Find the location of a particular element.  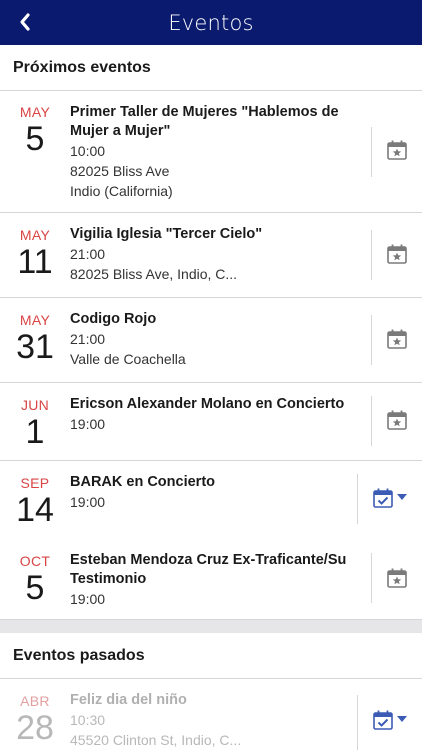

event-name: Esteban Mendoza Cruz Ex-Traficante/Su is located at coordinates (208, 560).